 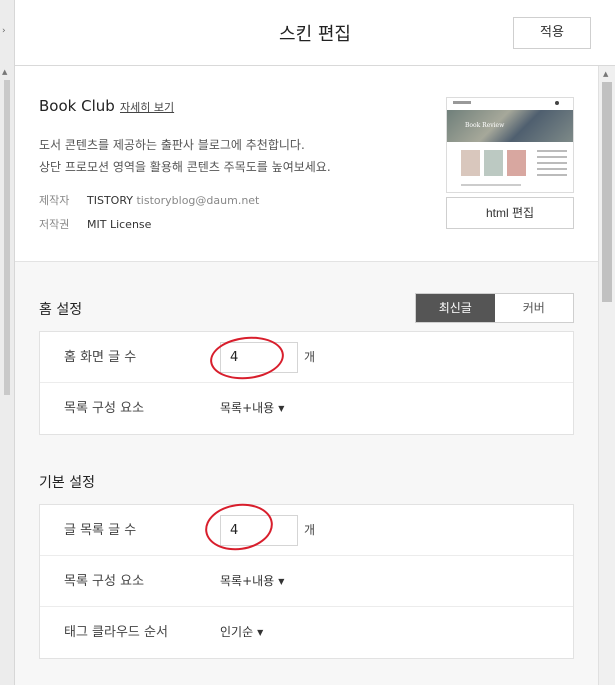 I want to click on tab-latest-posts: 최신글, so click(x=455, y=308).